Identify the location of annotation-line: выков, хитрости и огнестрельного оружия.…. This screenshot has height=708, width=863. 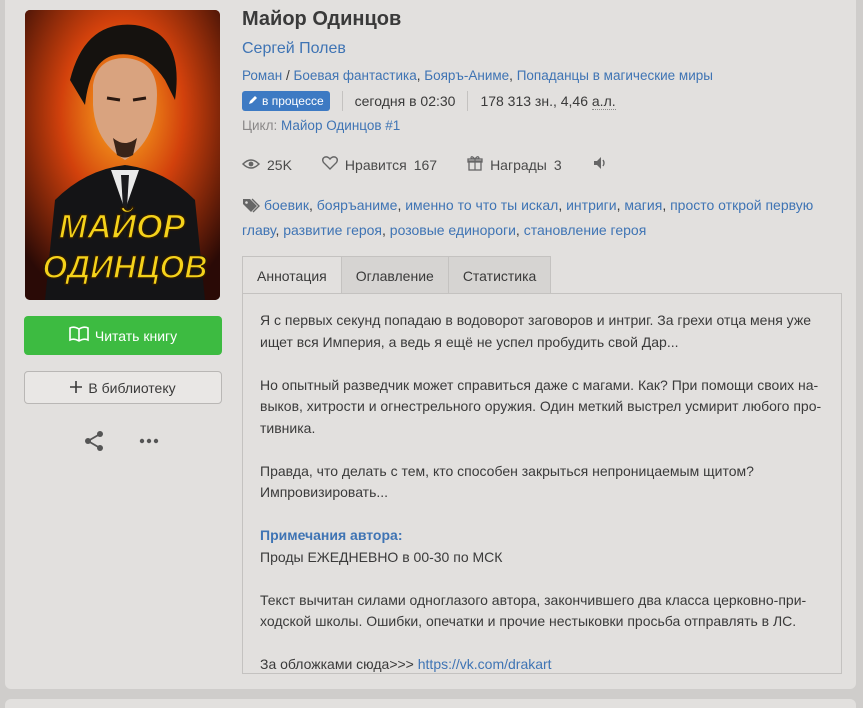
(541, 406).